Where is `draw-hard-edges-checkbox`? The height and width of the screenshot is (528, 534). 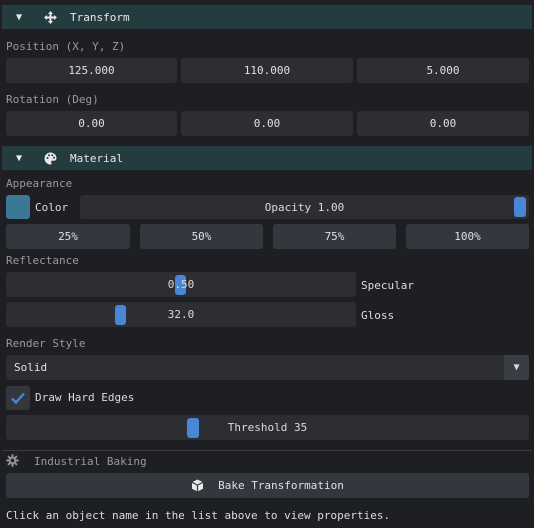
draw-hard-edges-checkbox is located at coordinates (18, 398).